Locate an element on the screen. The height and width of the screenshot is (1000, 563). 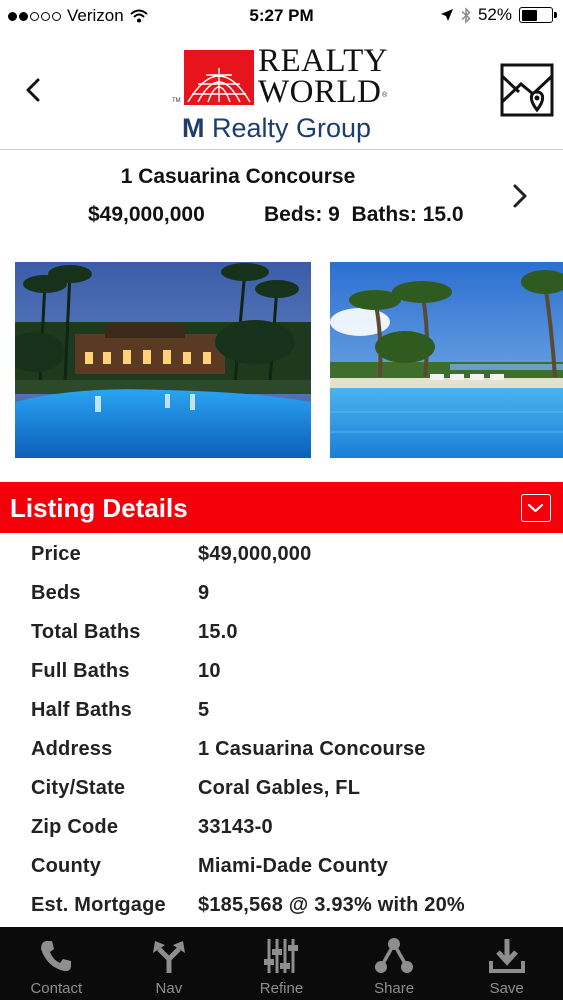
detail-label: Price is located at coordinates (56, 554).